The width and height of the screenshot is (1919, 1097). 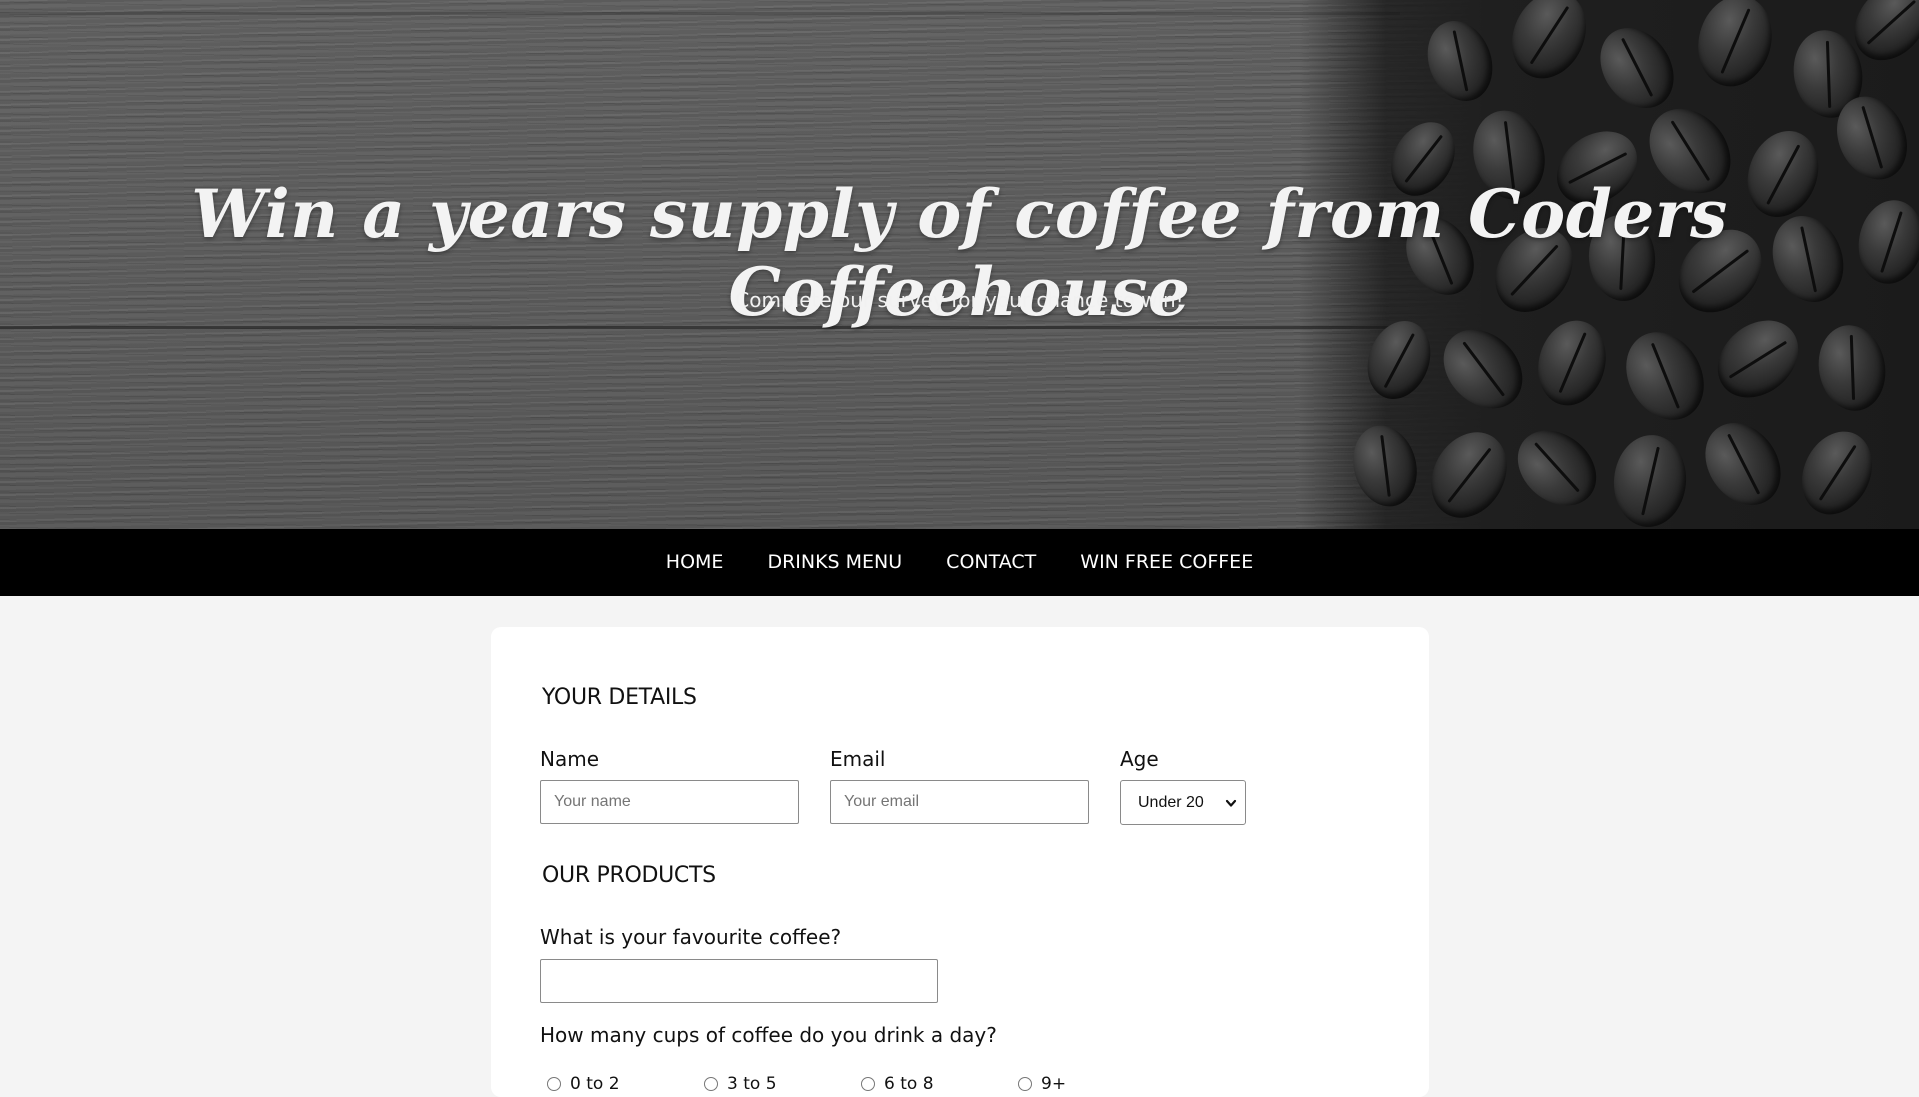 I want to click on age-select-value: Under 20, so click(x=1171, y=802).